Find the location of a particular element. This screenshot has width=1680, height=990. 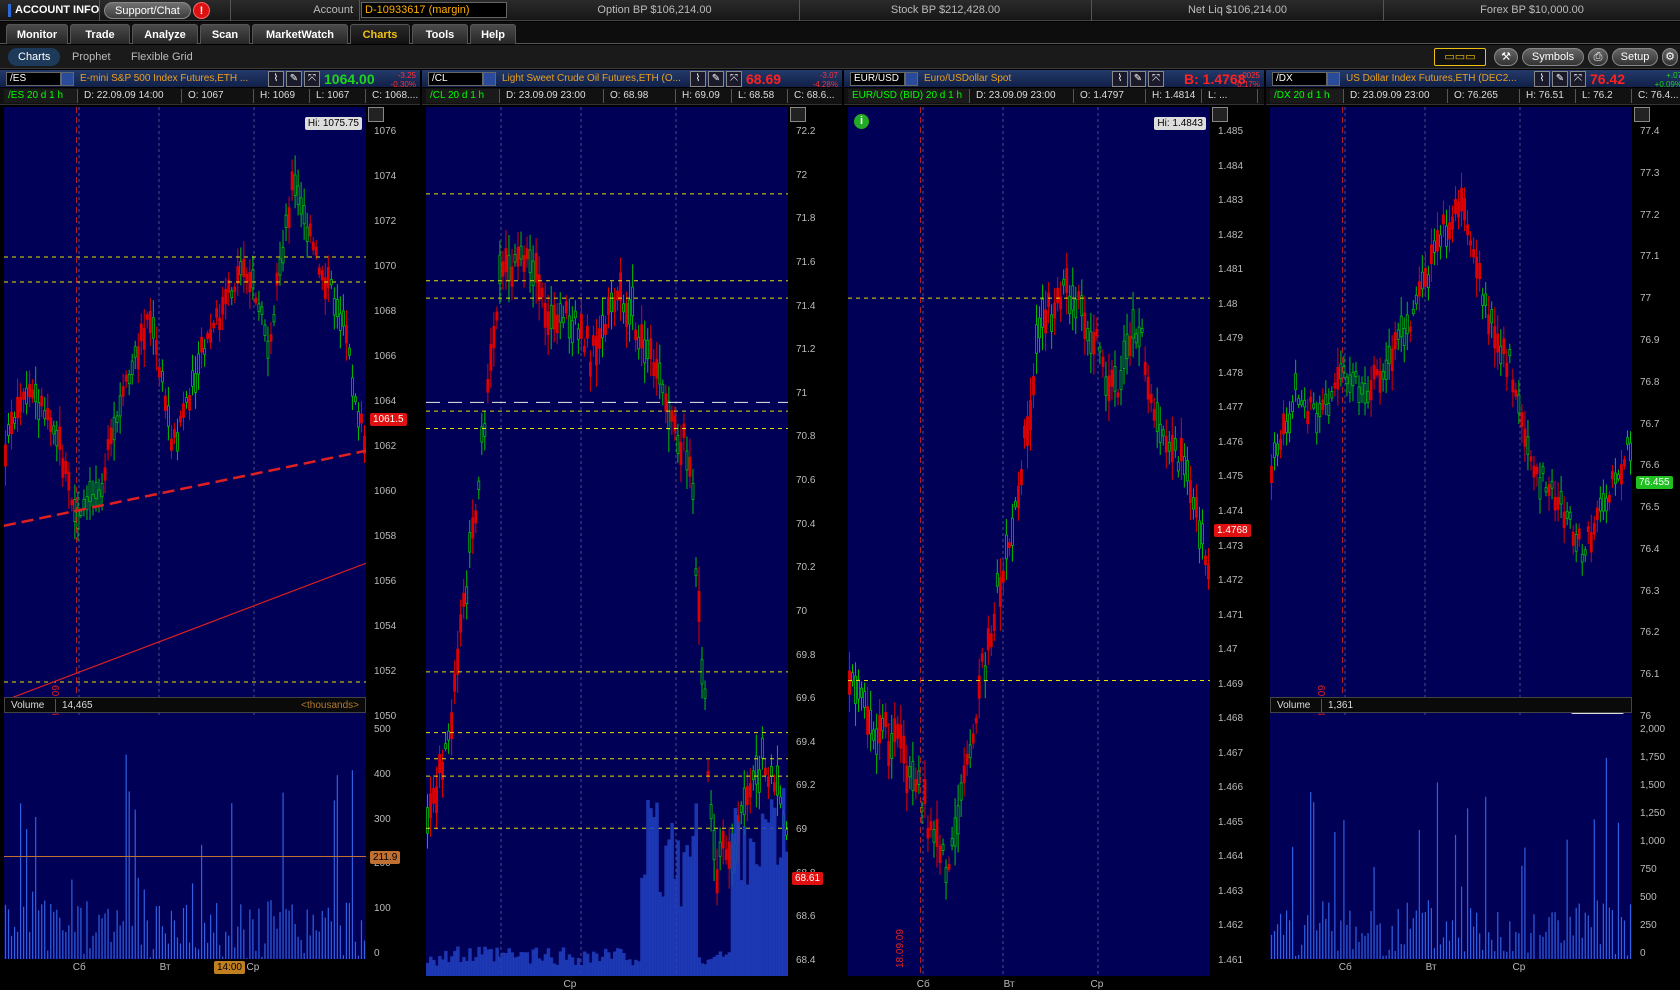

subtab-prophet: Prophet is located at coordinates (91, 57).